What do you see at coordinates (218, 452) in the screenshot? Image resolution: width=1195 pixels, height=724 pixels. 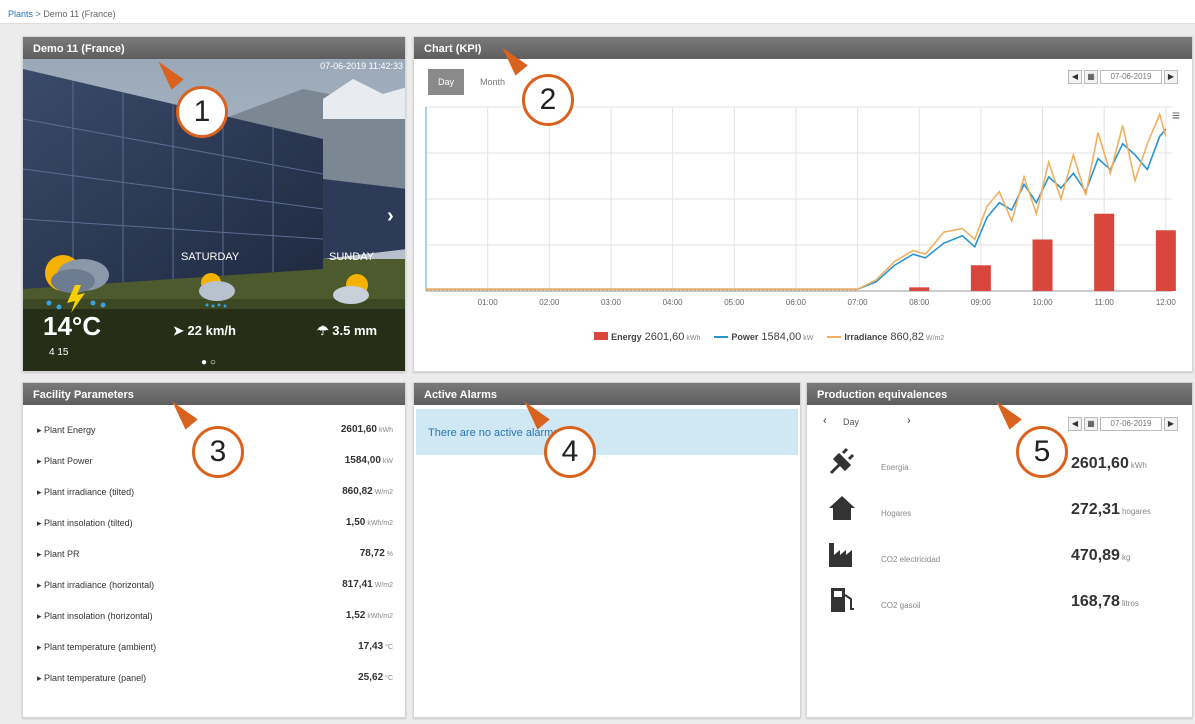 I see `callout-3: 3` at bounding box center [218, 452].